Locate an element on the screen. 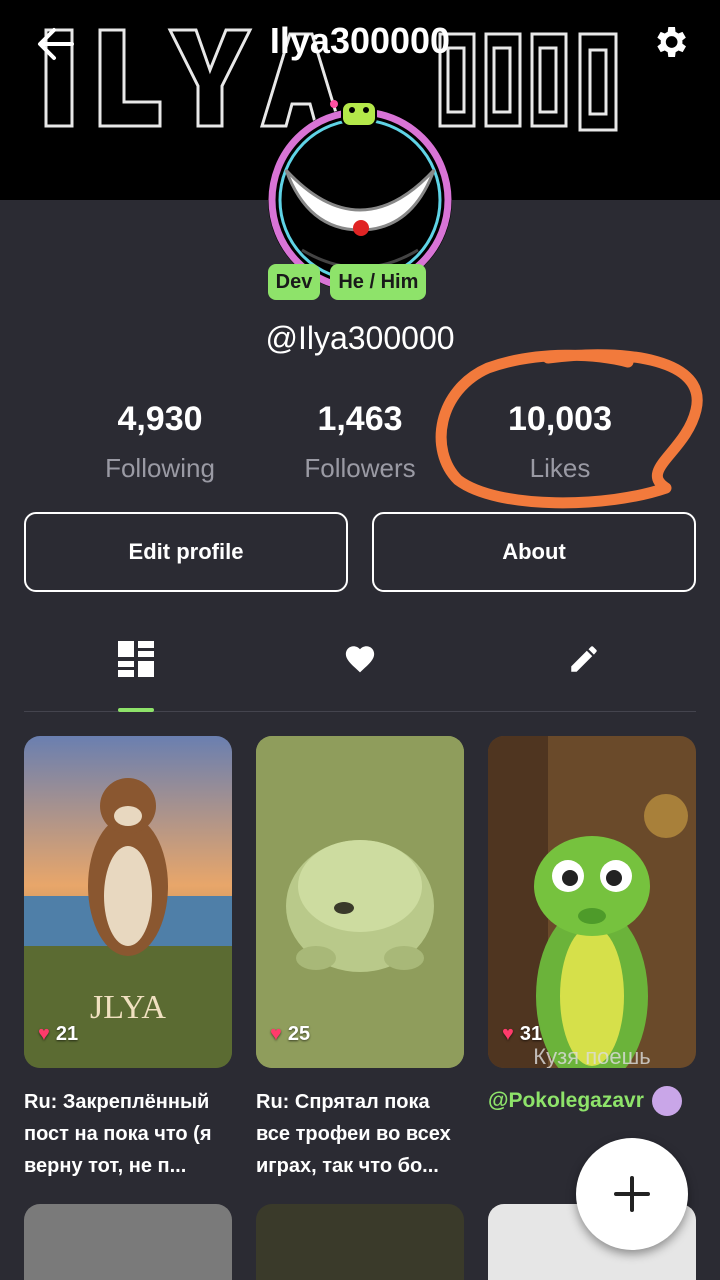  likes-stat: 10,003 Likes is located at coordinates (560, 442).